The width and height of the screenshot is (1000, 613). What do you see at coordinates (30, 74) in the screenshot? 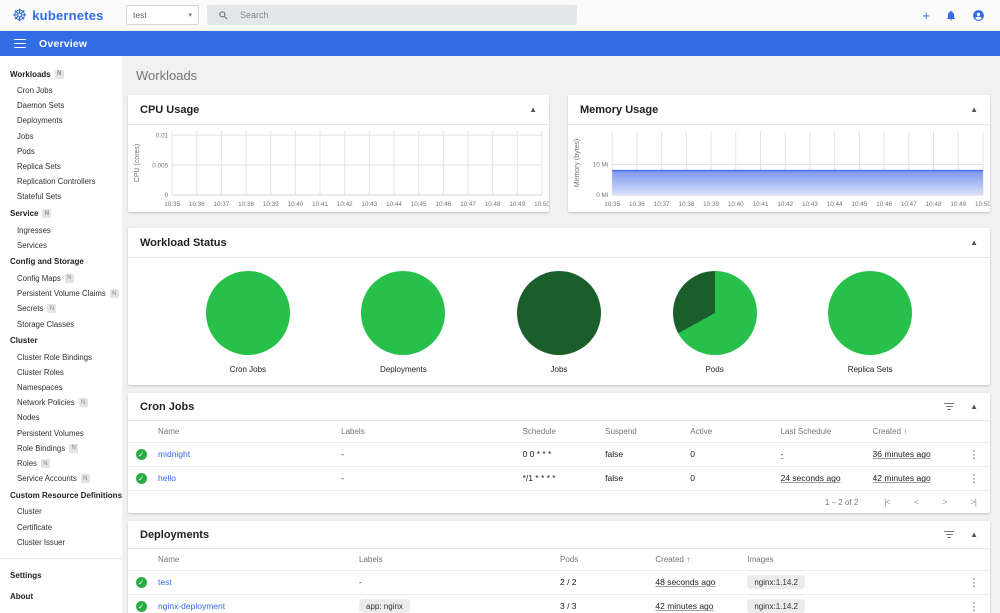
I see `sidebar-item-label: Workloads` at bounding box center [30, 74].